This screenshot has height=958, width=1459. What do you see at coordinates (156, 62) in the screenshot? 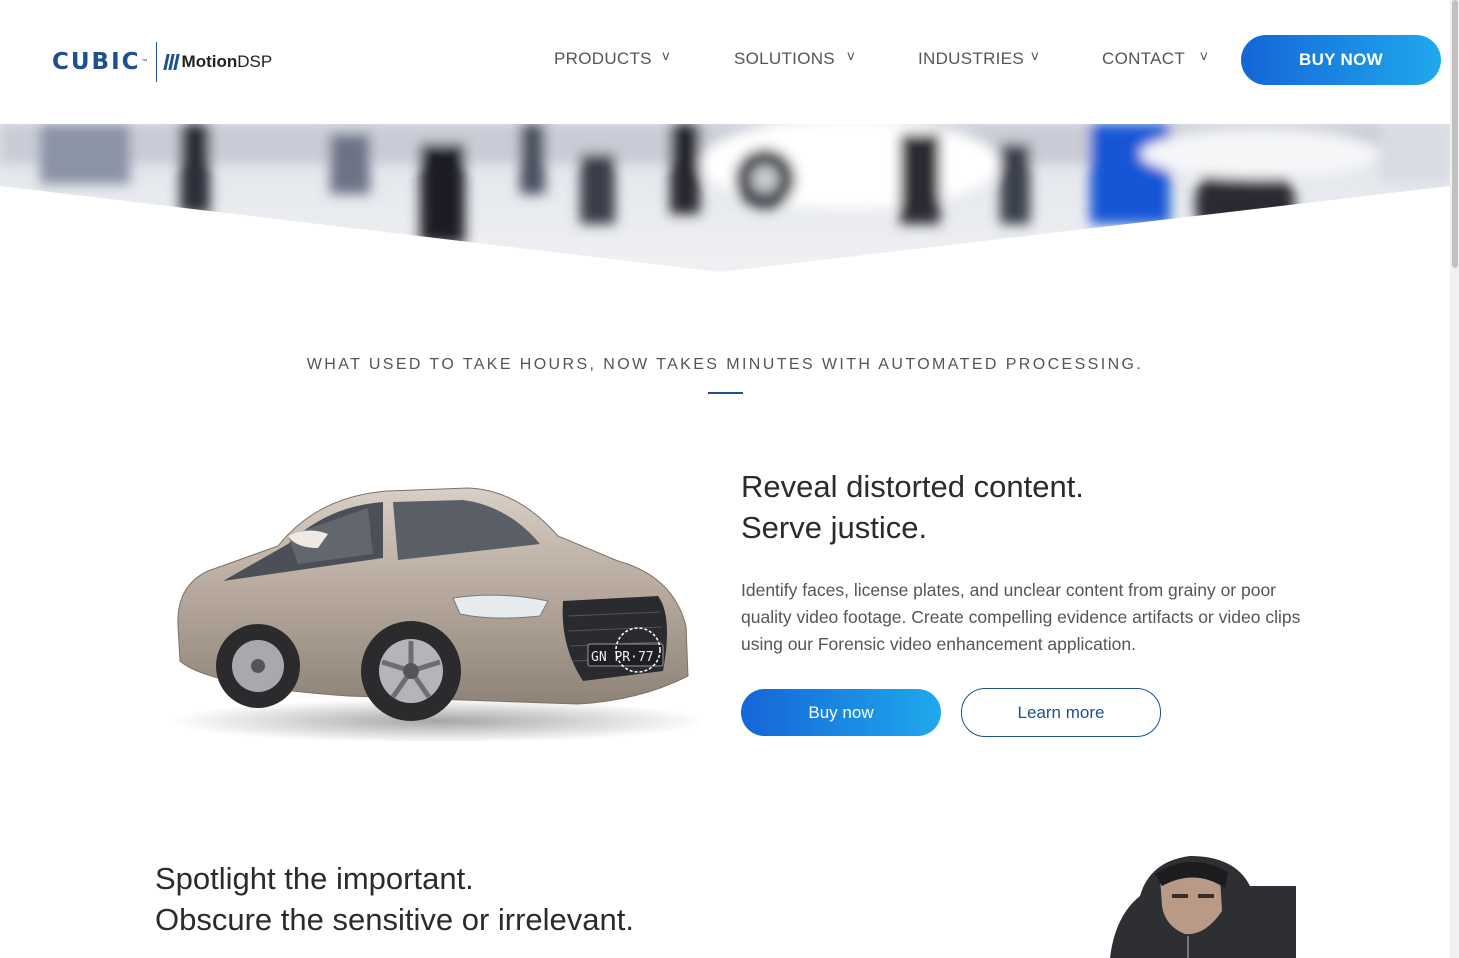
I see `logo-divider` at bounding box center [156, 62].